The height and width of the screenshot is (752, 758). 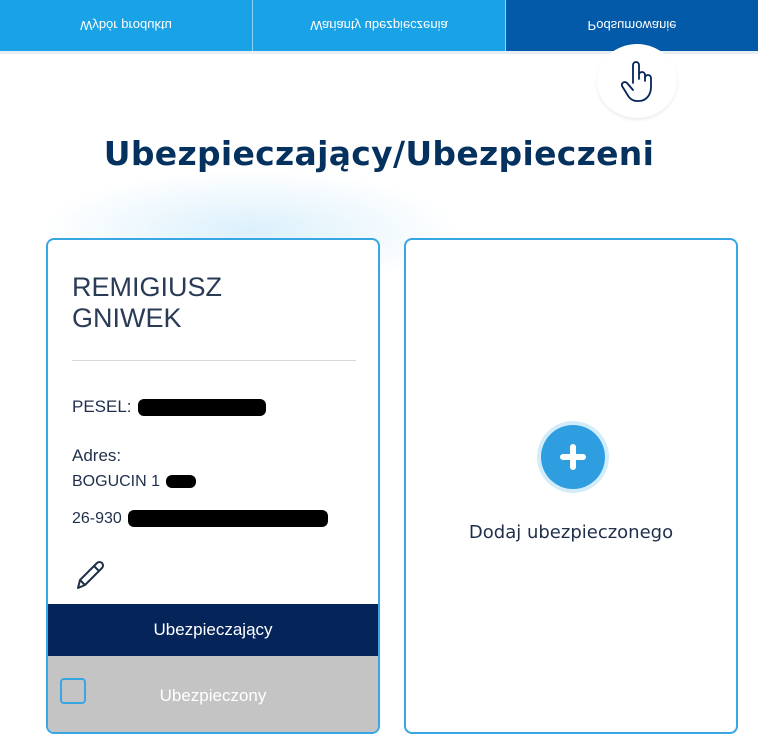 What do you see at coordinates (571, 532) in the screenshot?
I see `add-insured-label: Dodaj ubezpieczonego` at bounding box center [571, 532].